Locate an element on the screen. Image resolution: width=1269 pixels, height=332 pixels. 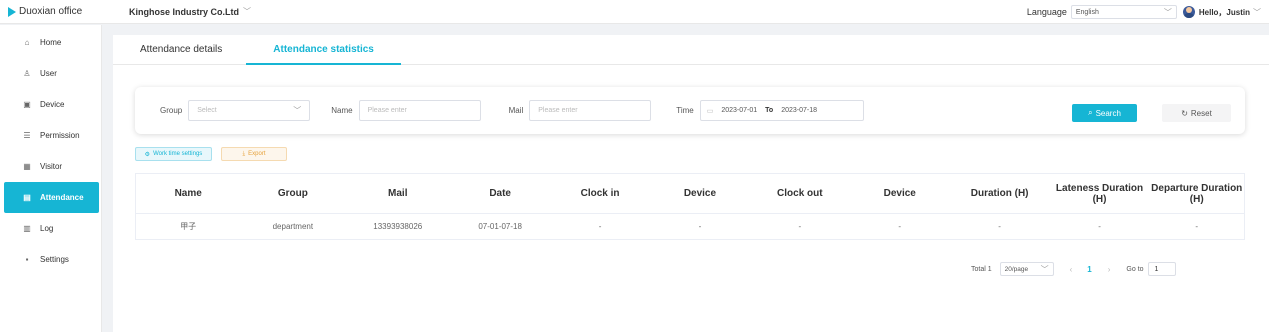
reset-icon: ↻ is located at coordinates (1184, 113).